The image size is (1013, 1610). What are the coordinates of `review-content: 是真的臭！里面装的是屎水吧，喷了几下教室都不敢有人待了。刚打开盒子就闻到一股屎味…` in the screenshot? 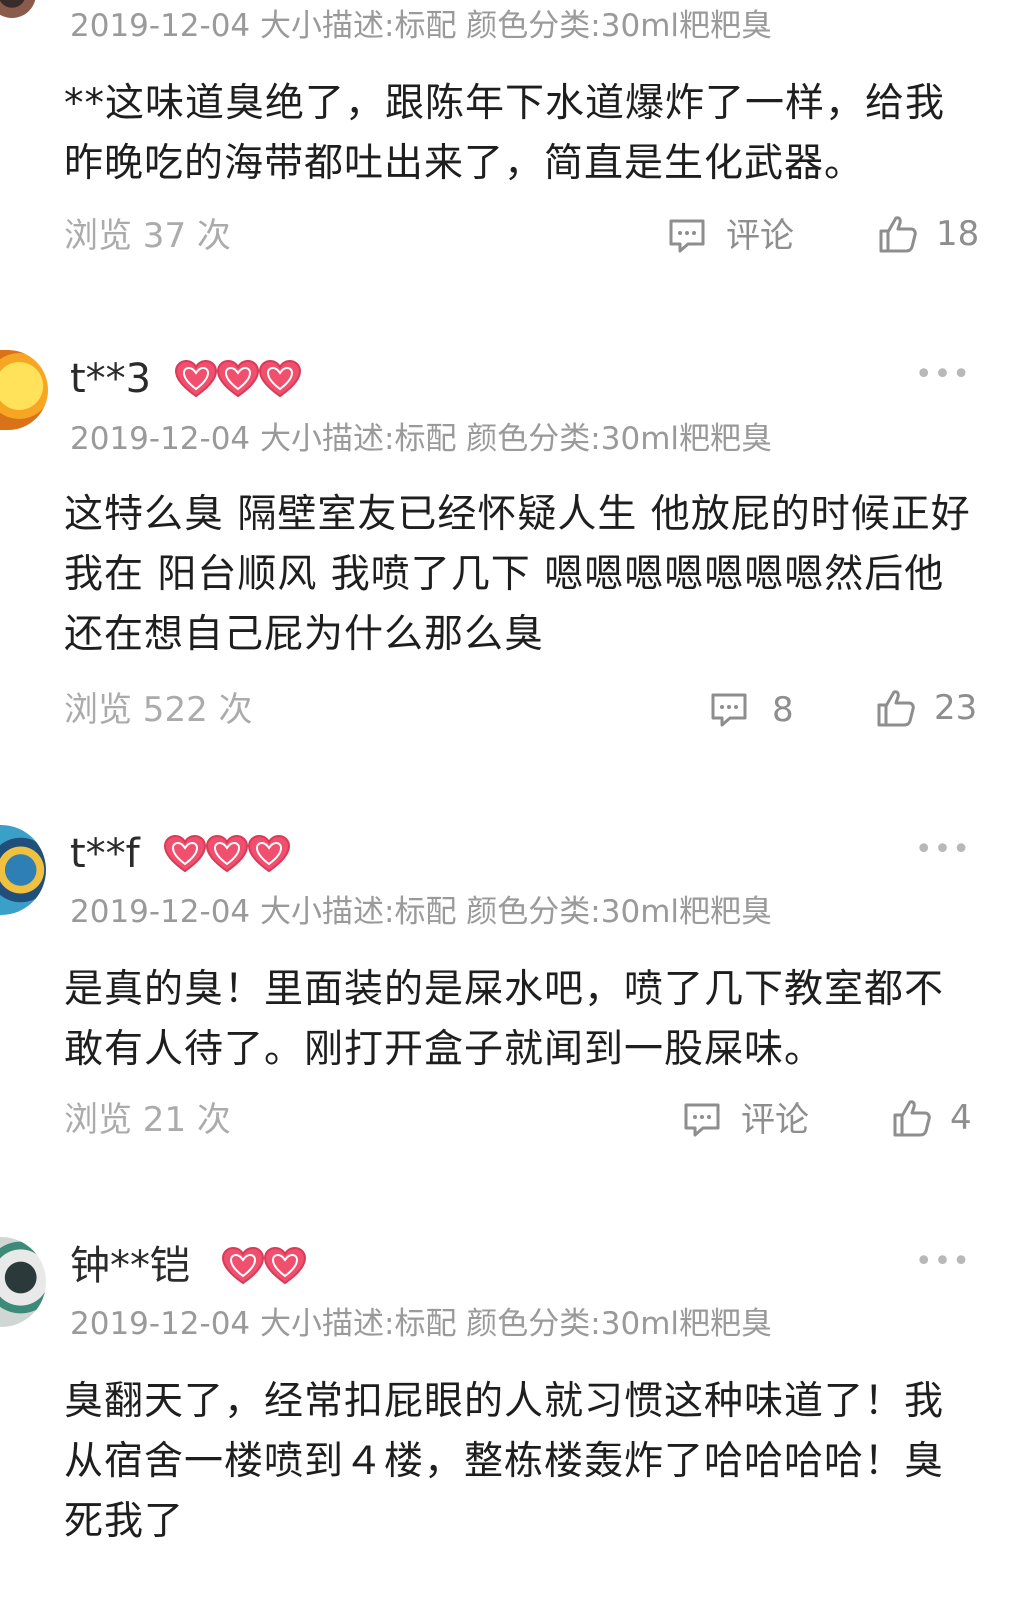 It's located at (504, 1019).